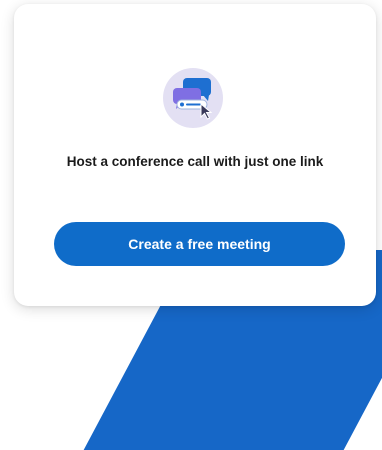 The width and height of the screenshot is (382, 450). What do you see at coordinates (193, 98) in the screenshot?
I see `chat-bubbles-link-cursor-icon` at bounding box center [193, 98].